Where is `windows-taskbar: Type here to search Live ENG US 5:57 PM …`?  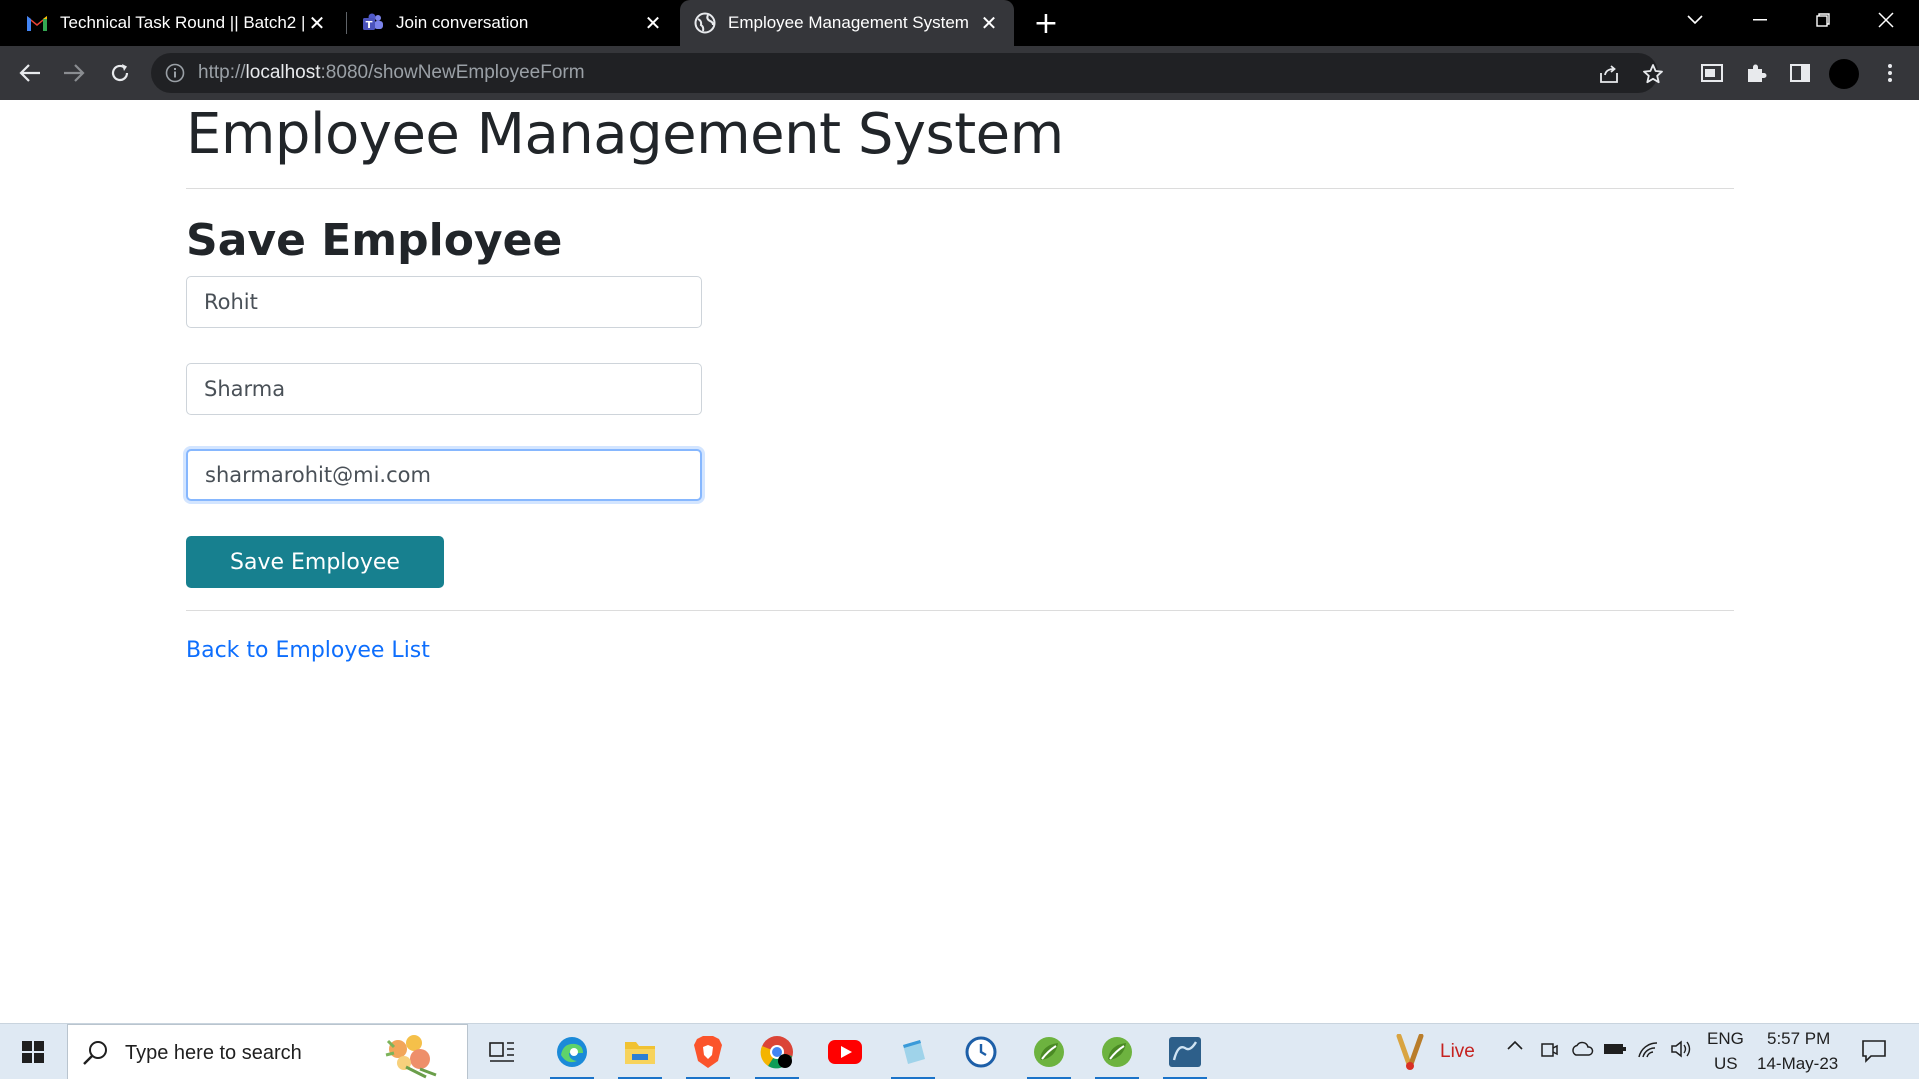
windows-taskbar: Type here to search Live ENG US 5:57 PM … is located at coordinates (959, 1051).